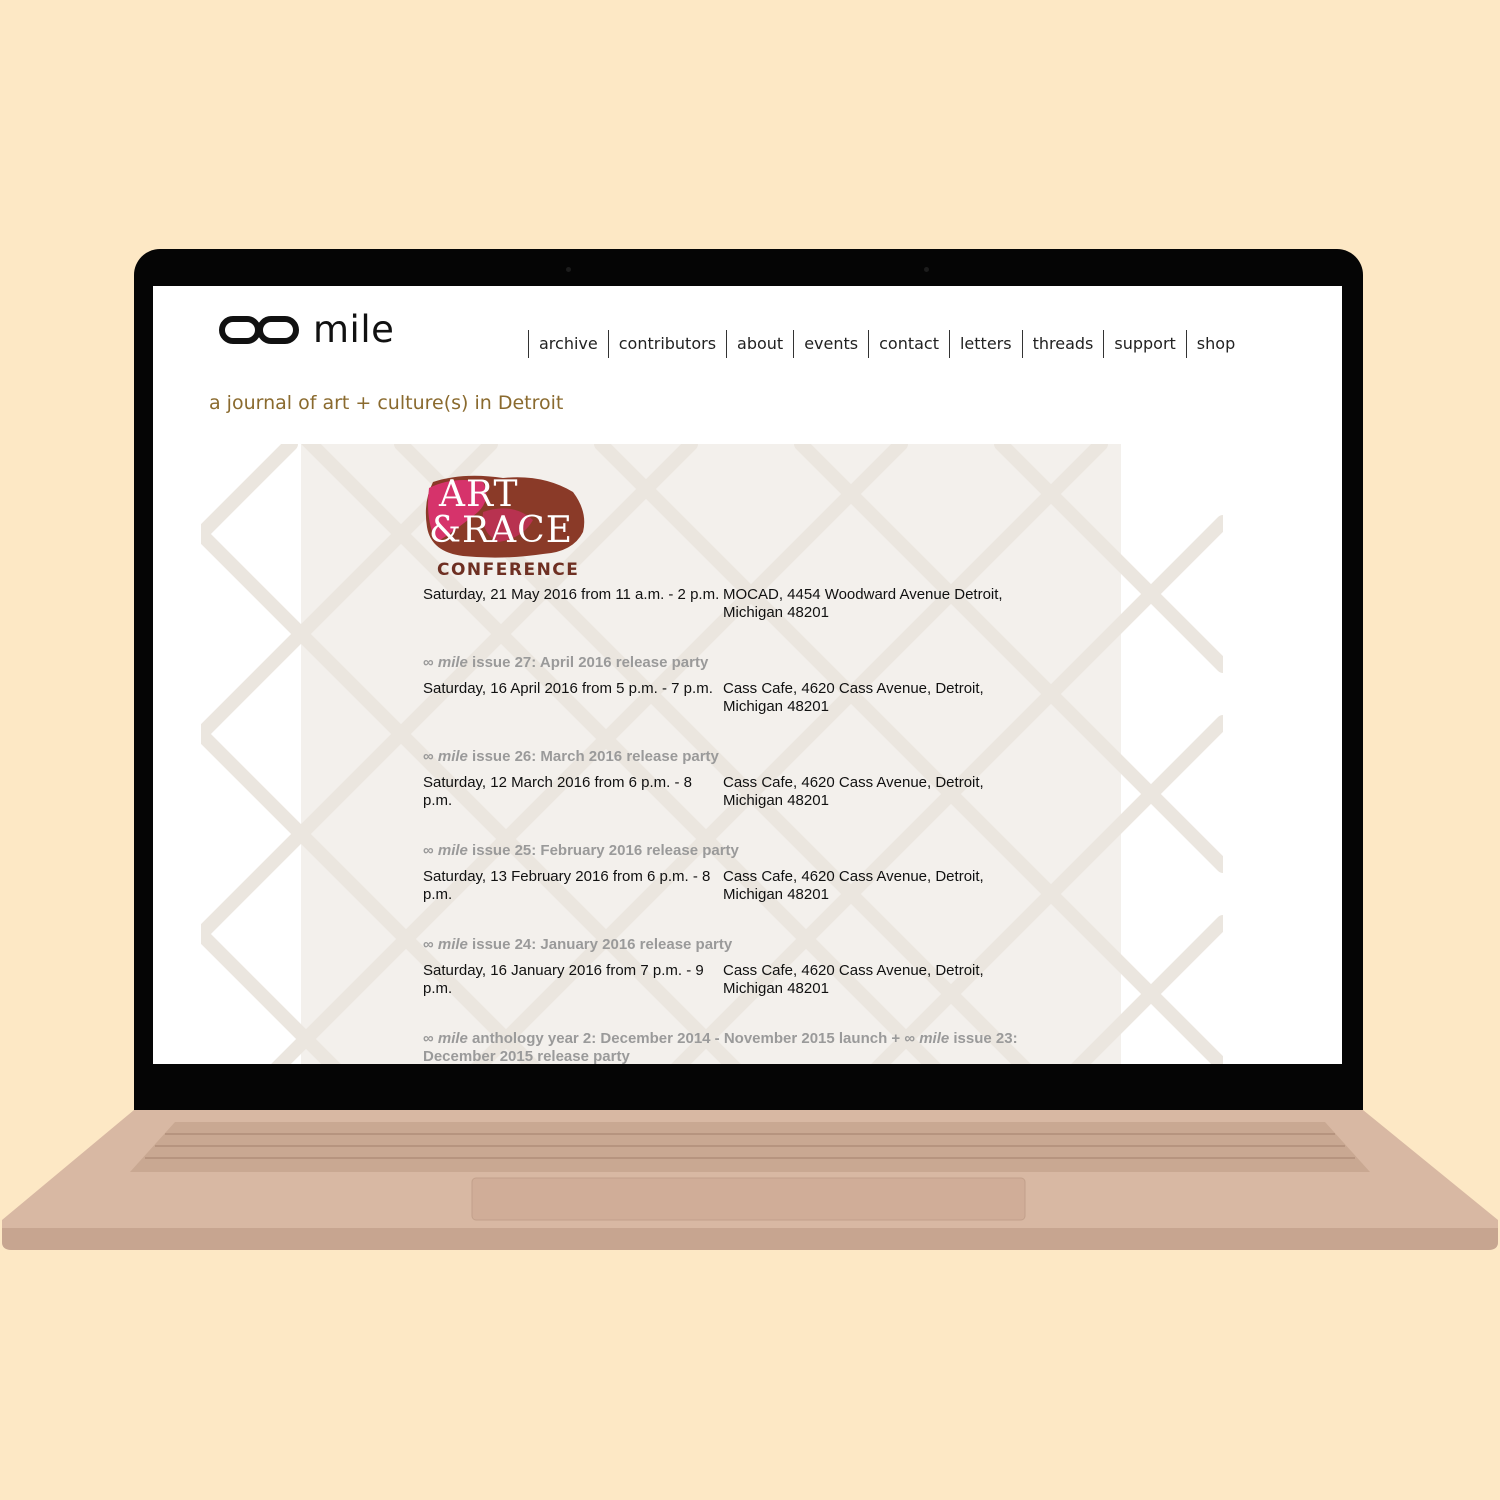 This screenshot has width=1500, height=1500. What do you see at coordinates (759, 344) in the screenshot?
I see `nav-about: about` at bounding box center [759, 344].